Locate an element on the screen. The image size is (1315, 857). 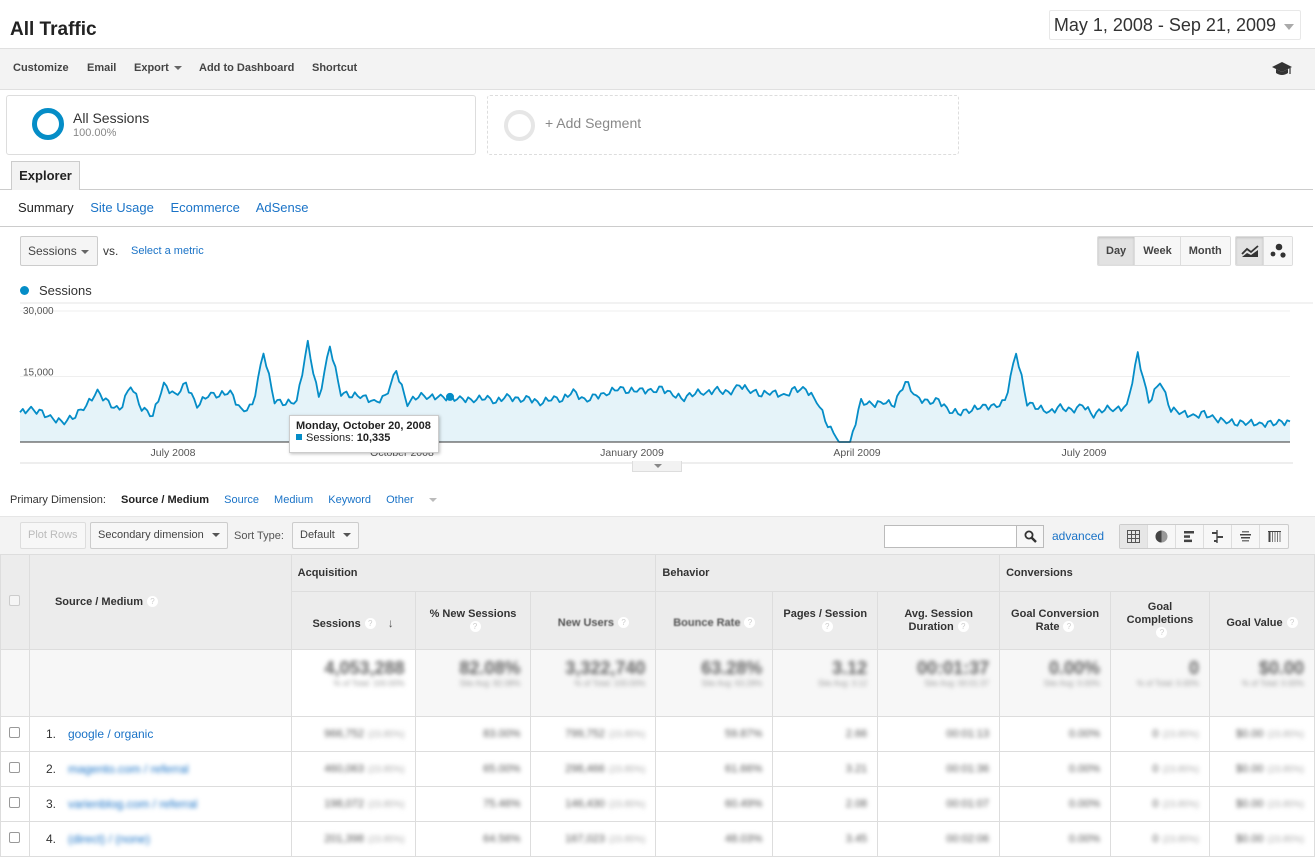
subtab-site-usage: Site Usage is located at coordinates (122, 207).